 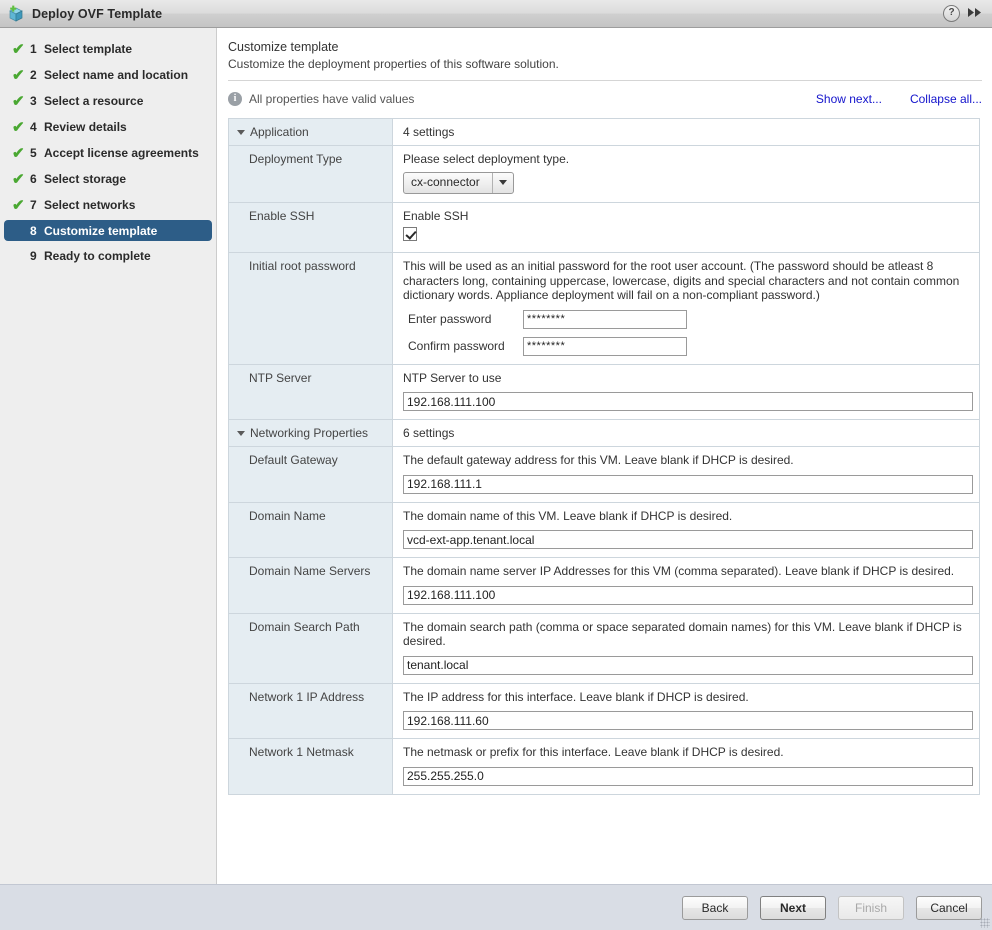 What do you see at coordinates (311, 227) in the screenshot?
I see `property-label: Enable SSH` at bounding box center [311, 227].